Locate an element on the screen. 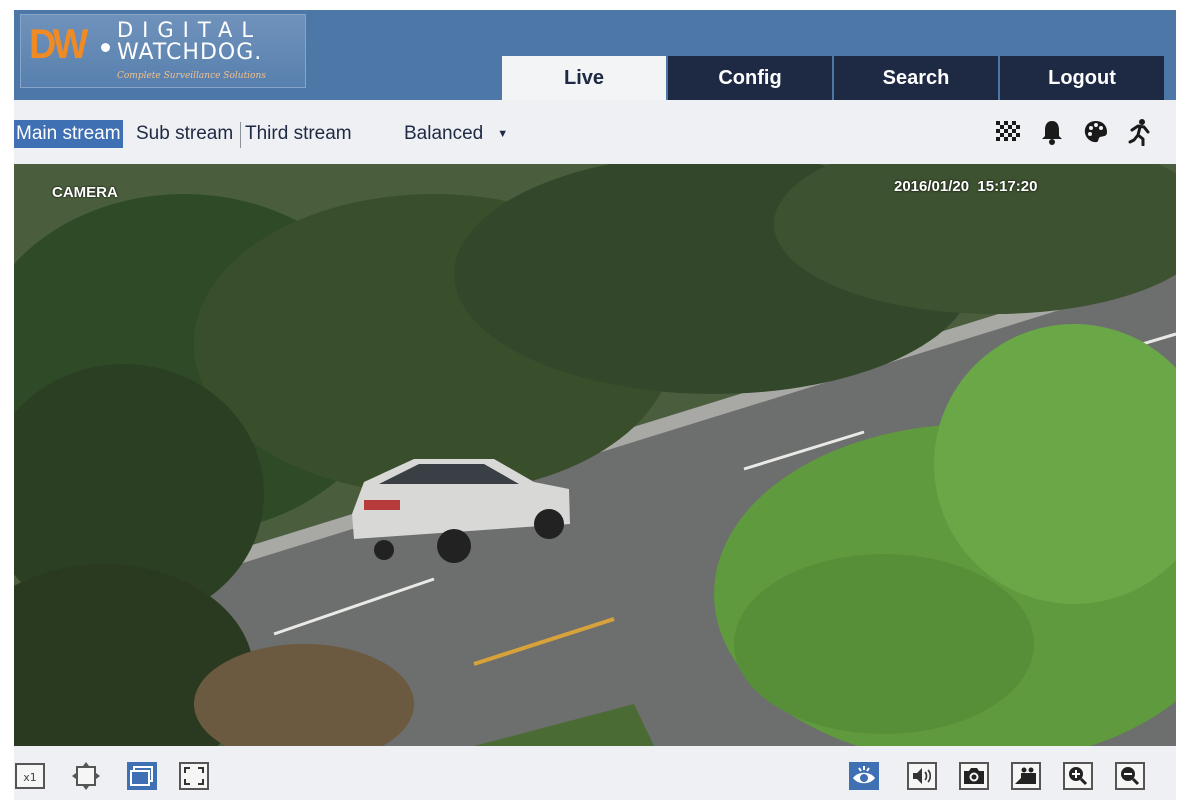 This screenshot has height=806, width=1182. osd-camera-name: CAMERA is located at coordinates (85, 192).